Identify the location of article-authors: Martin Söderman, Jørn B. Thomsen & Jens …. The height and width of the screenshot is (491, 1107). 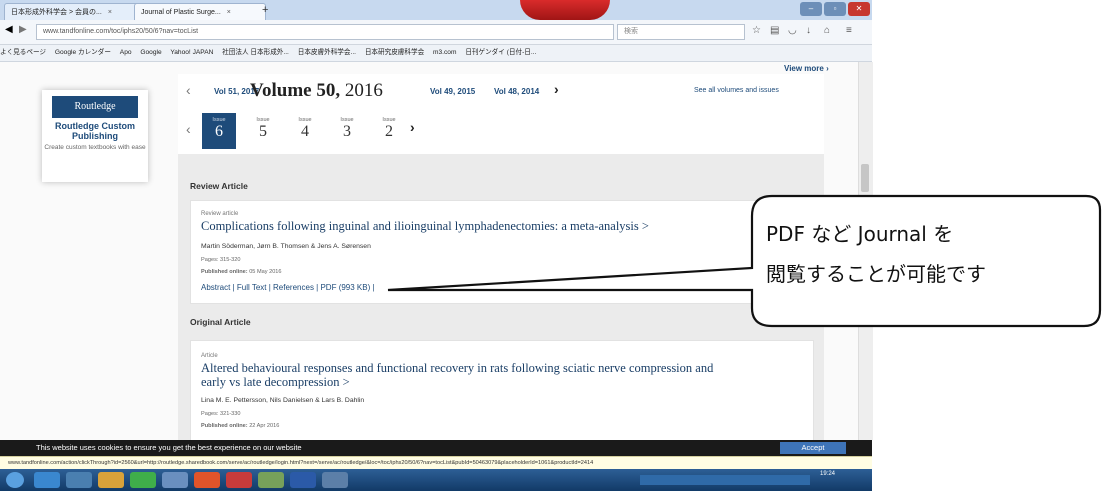
(286, 246).